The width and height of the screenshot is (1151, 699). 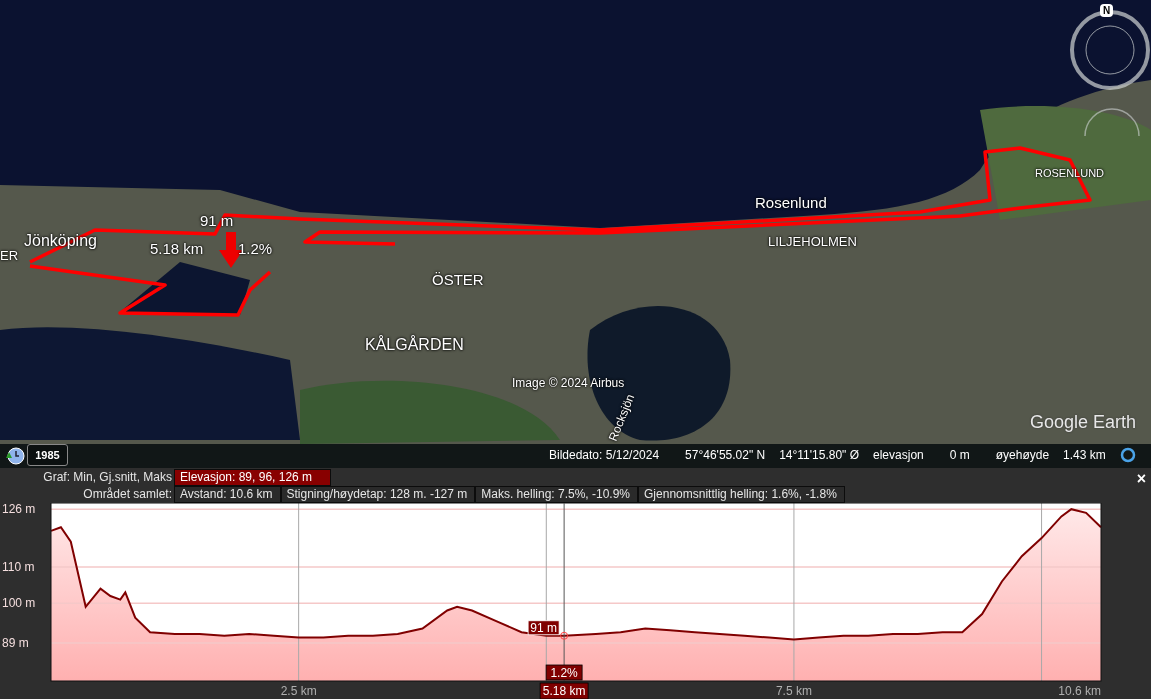 I want to click on elevation-value: 0 m, so click(x=959, y=455).